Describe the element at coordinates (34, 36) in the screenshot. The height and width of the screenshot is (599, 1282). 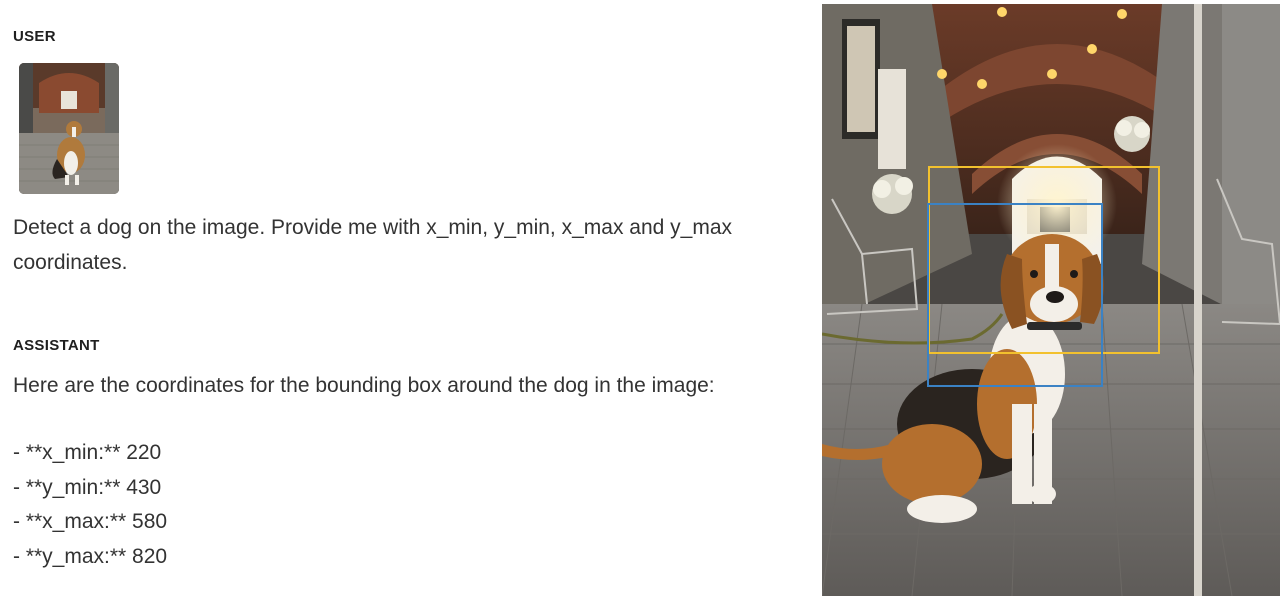
I see `user-role-label: USER` at that location.